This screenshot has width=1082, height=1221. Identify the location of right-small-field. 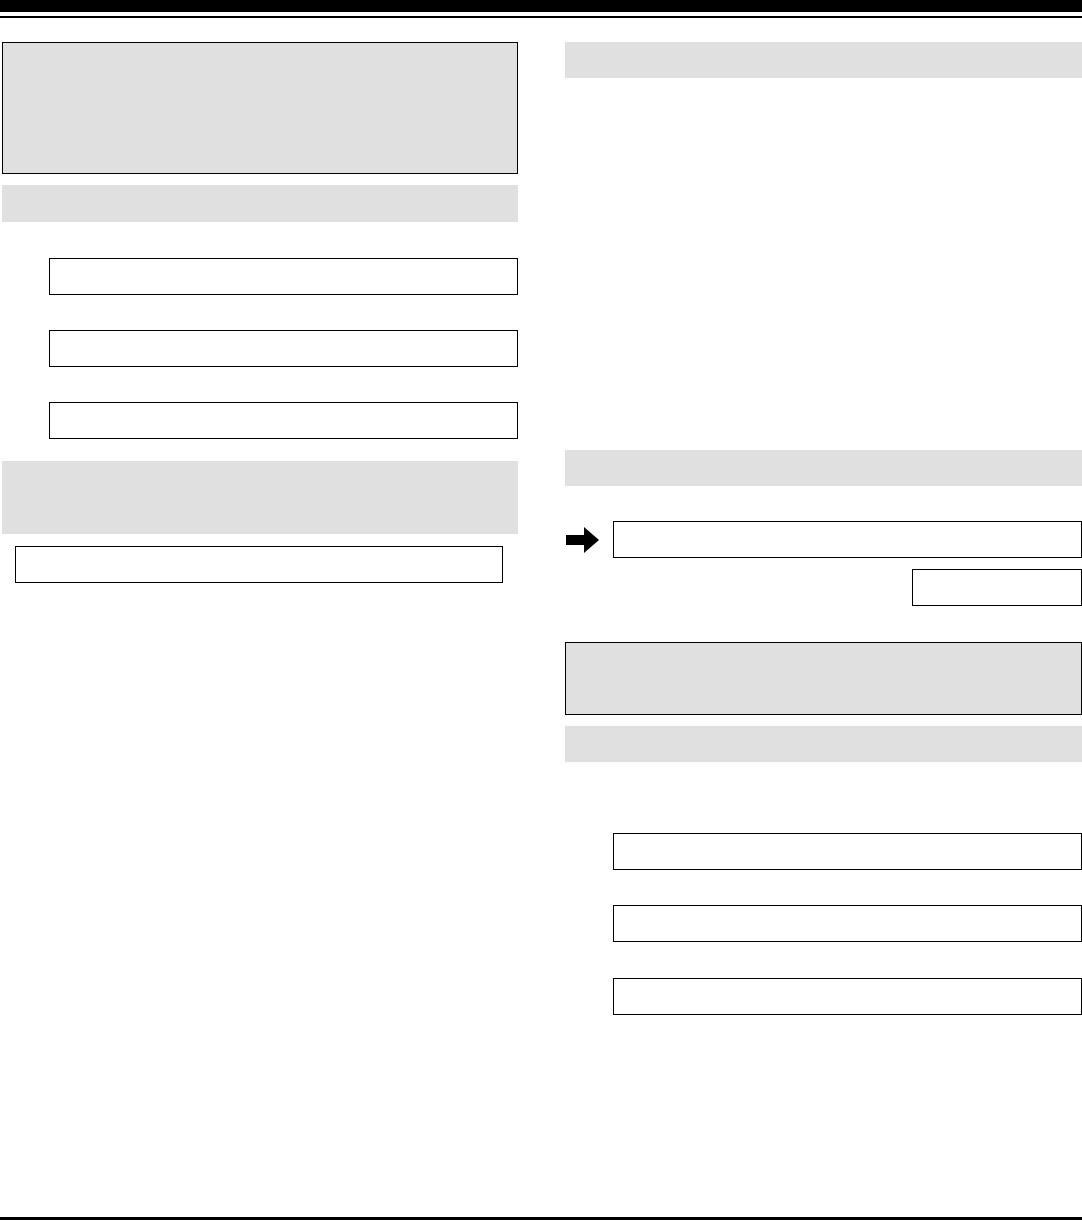
(997, 587).